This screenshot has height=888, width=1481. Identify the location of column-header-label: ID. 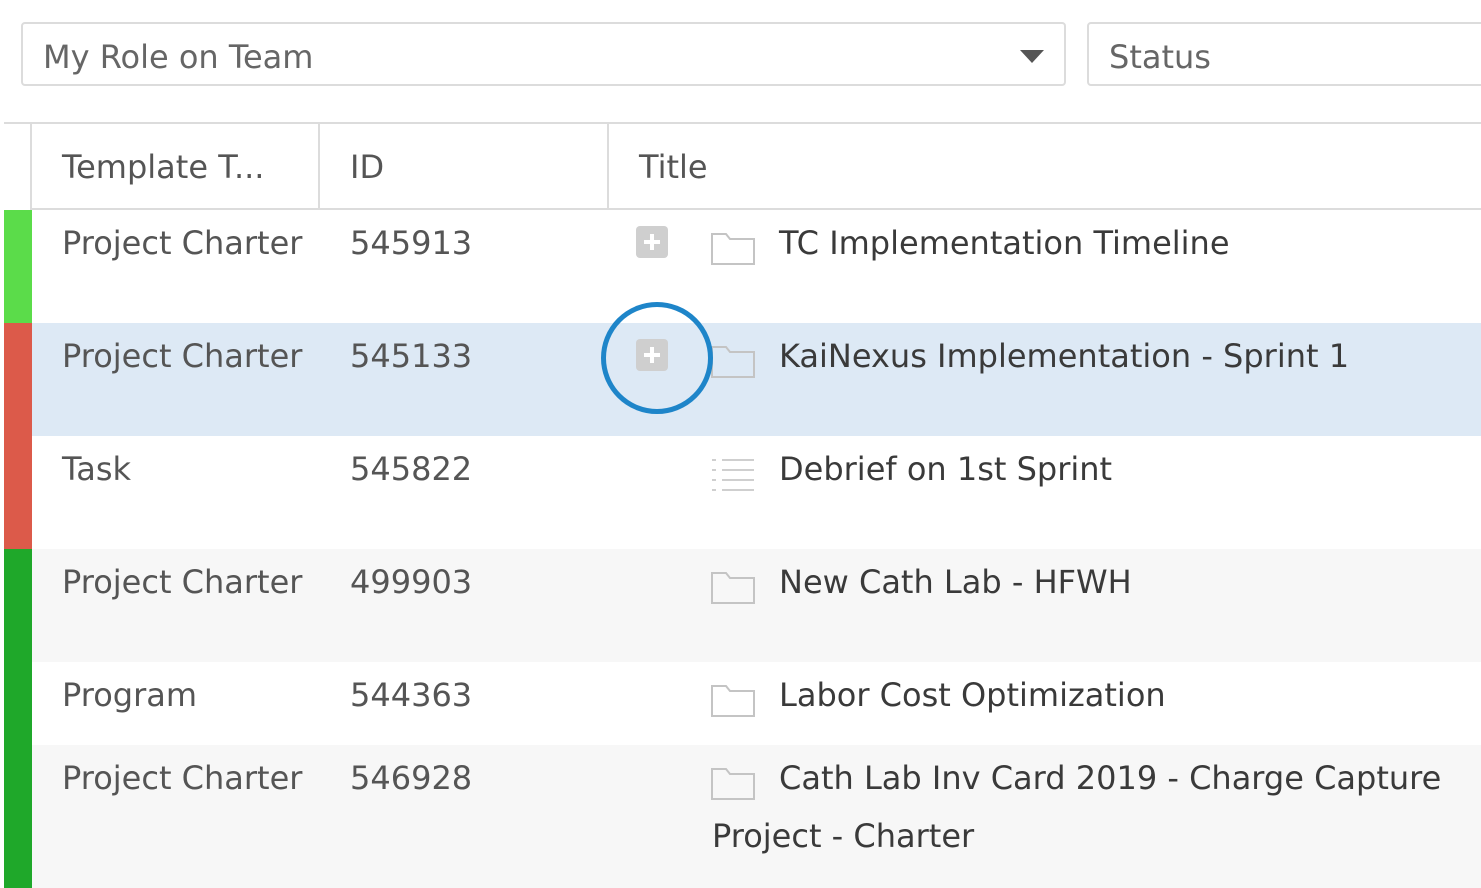
(367, 167).